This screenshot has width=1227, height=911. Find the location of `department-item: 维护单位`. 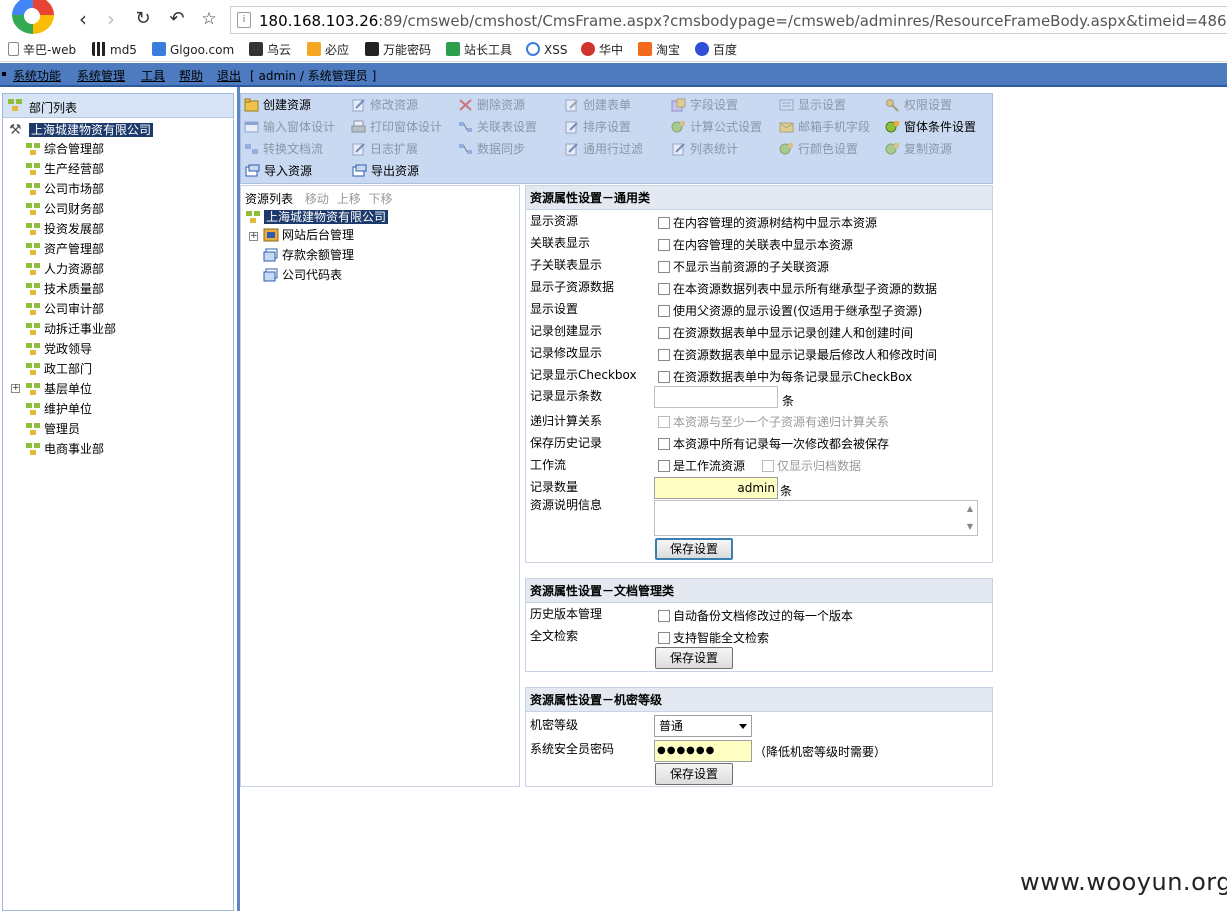

department-item: 维护单位 is located at coordinates (58, 409).